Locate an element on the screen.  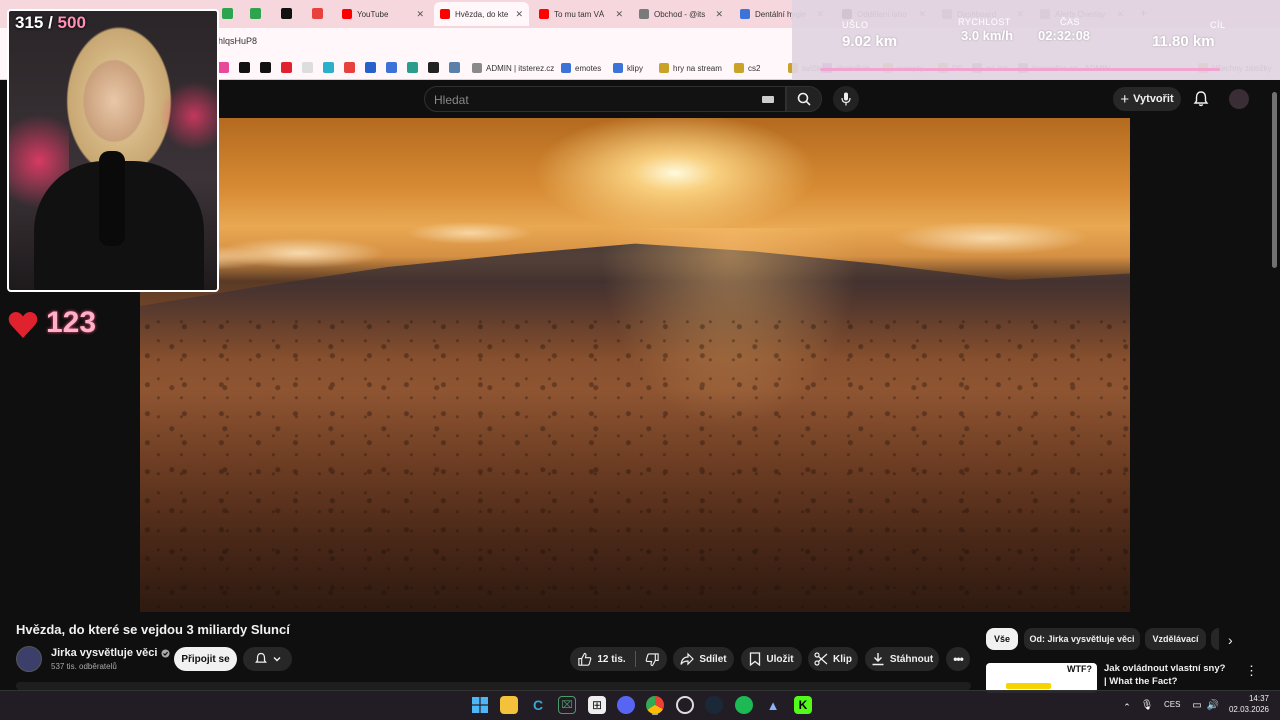
scrollbar-thumb is located at coordinates (1274, 180).